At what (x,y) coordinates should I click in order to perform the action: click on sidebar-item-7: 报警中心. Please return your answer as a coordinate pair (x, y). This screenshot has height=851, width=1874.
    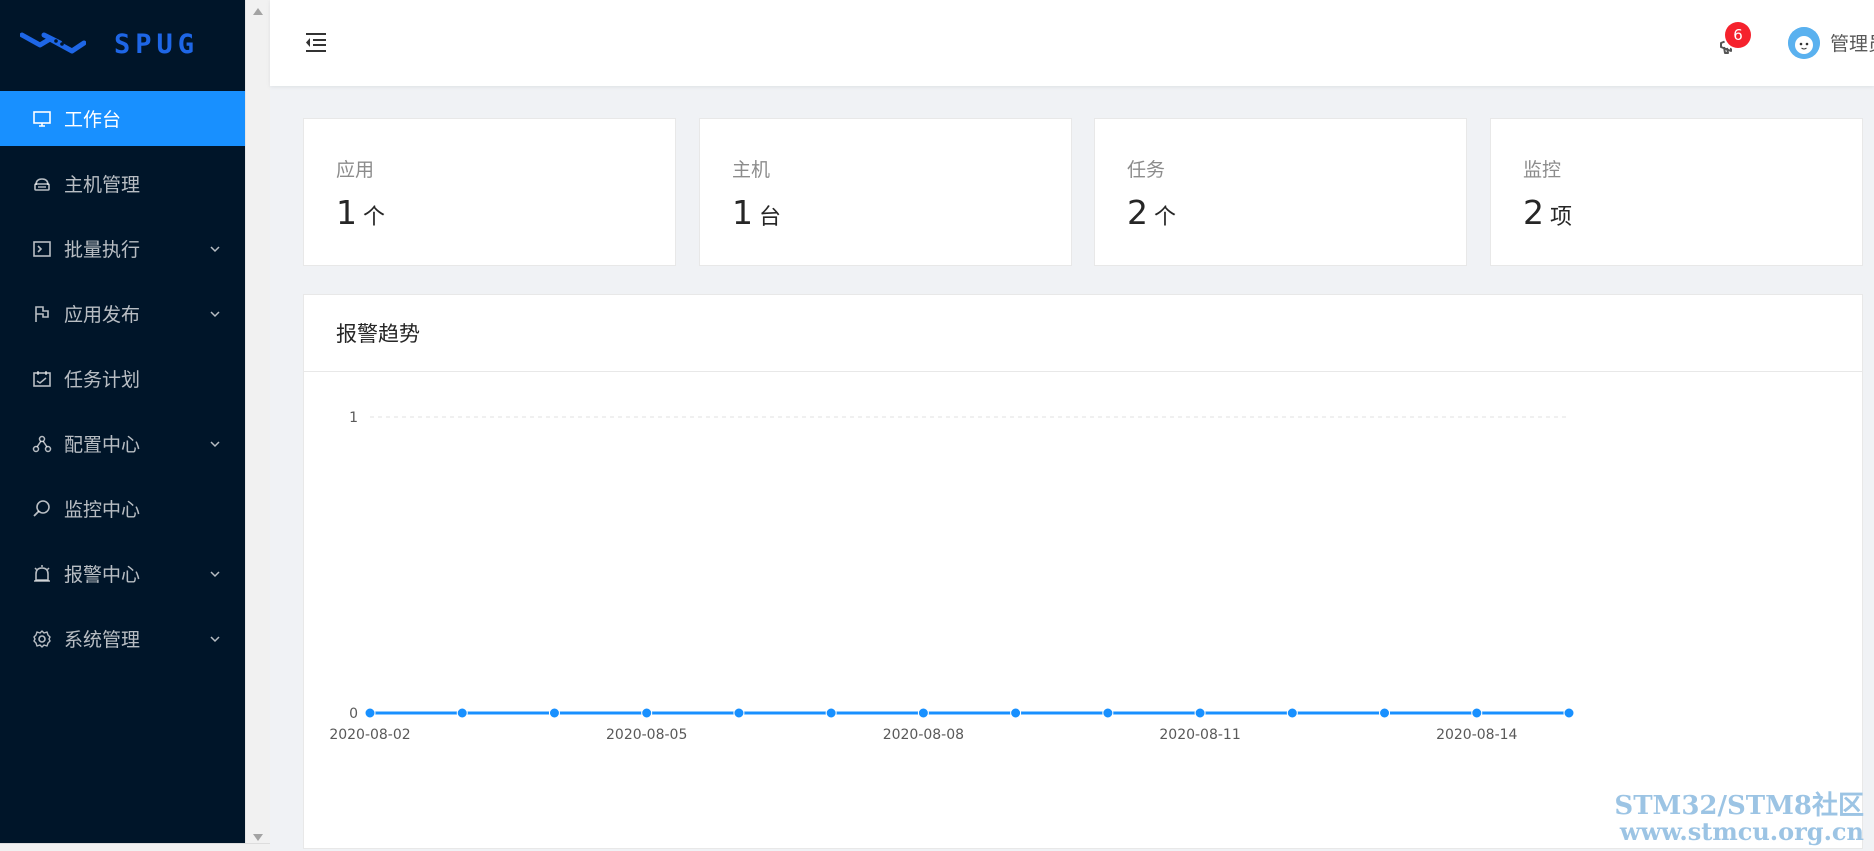
    Looking at the image, I should click on (122, 573).